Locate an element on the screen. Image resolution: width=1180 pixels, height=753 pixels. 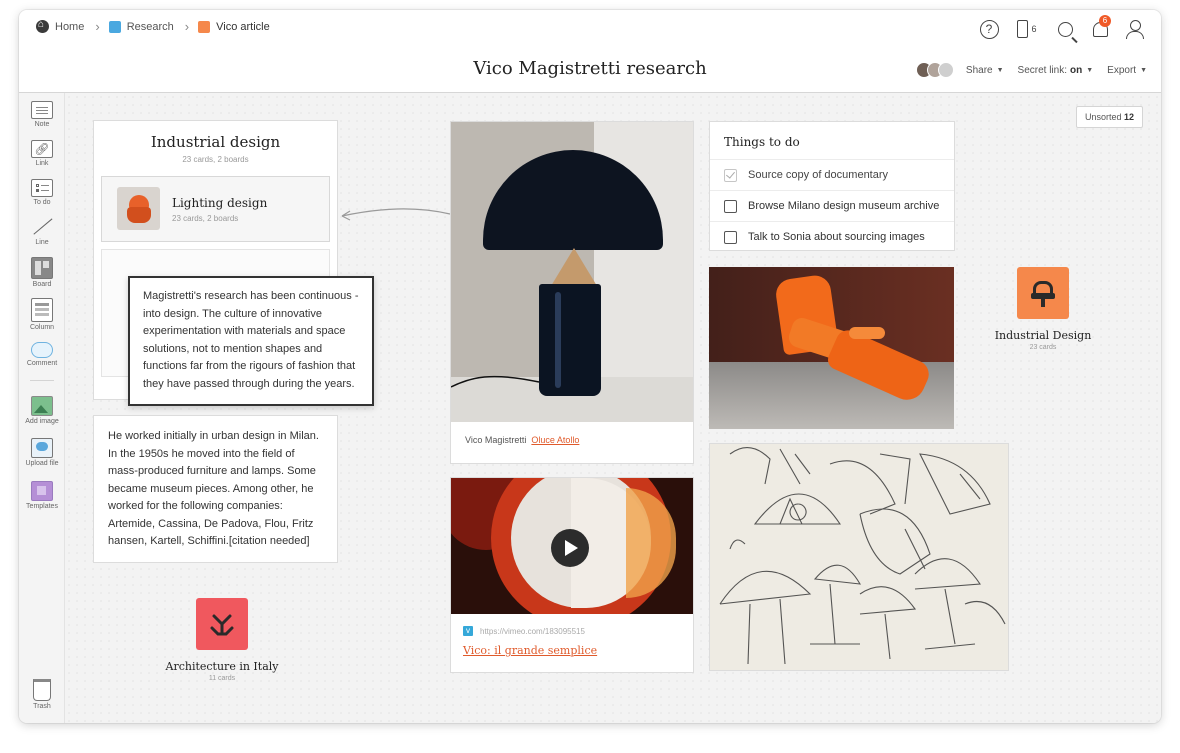
lamp-caption: Vico Magistretti Oluce Atollo is located at coordinates (522, 440).